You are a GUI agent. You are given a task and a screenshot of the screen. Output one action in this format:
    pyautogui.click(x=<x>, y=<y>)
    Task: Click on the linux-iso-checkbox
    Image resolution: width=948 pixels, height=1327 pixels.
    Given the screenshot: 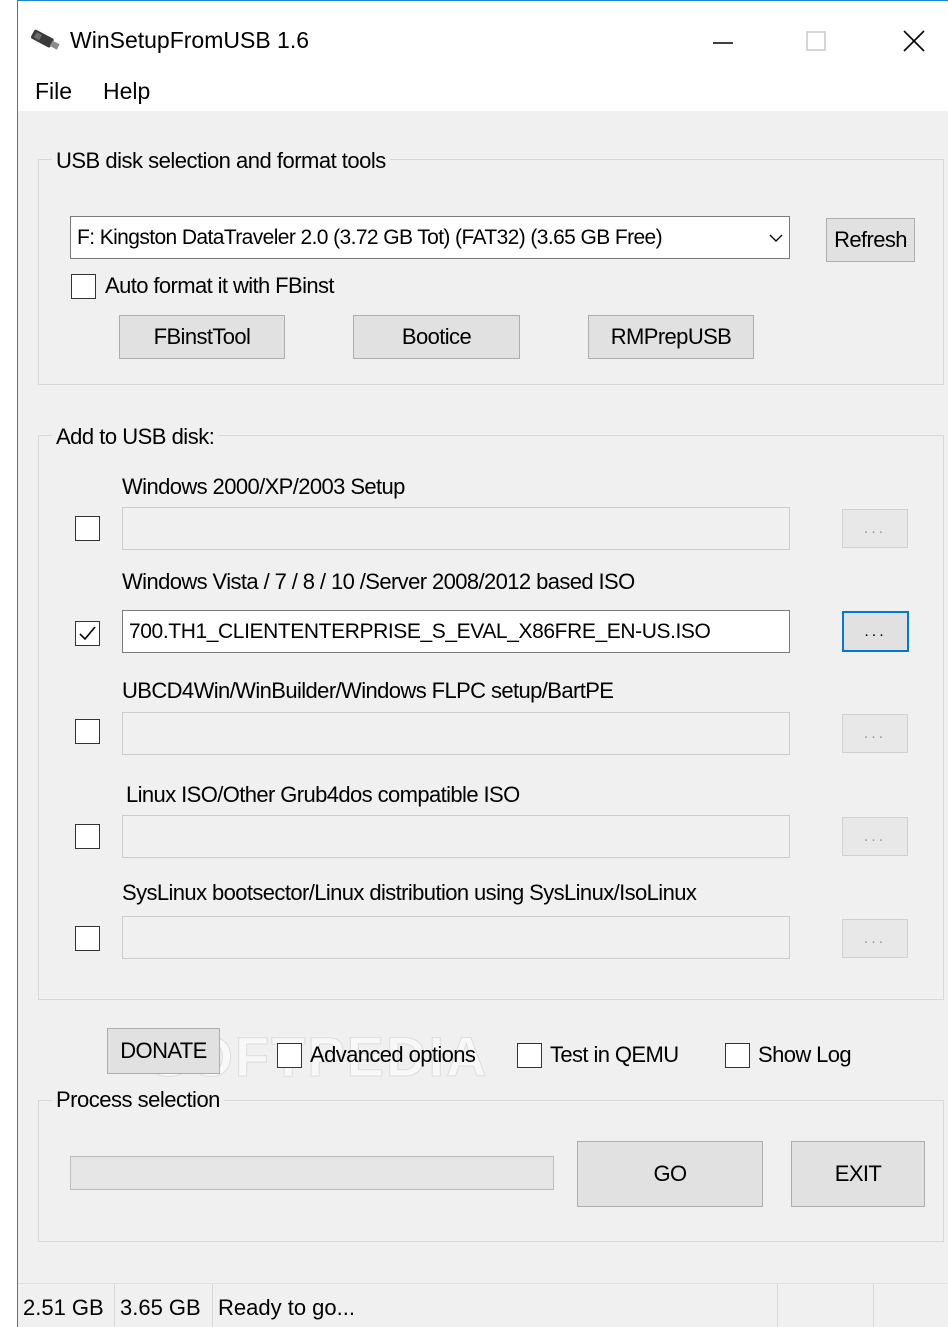 What is the action you would take?
    pyautogui.click(x=87, y=836)
    